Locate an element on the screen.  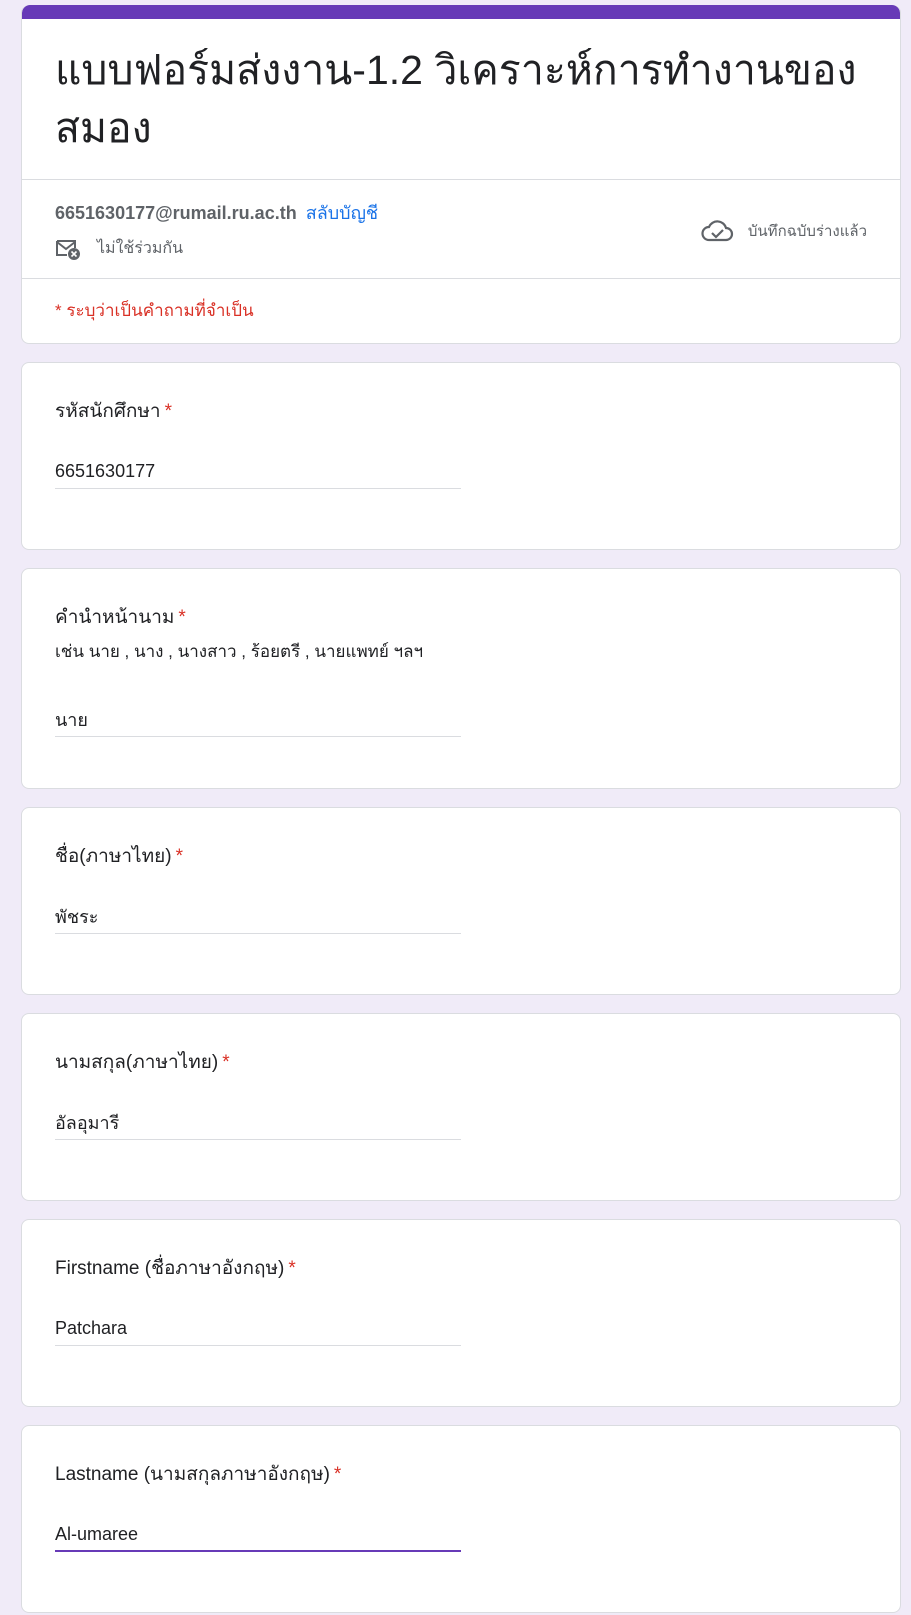
question-title-text: ชื่อ(ภาษาไทย) is located at coordinates (113, 856).